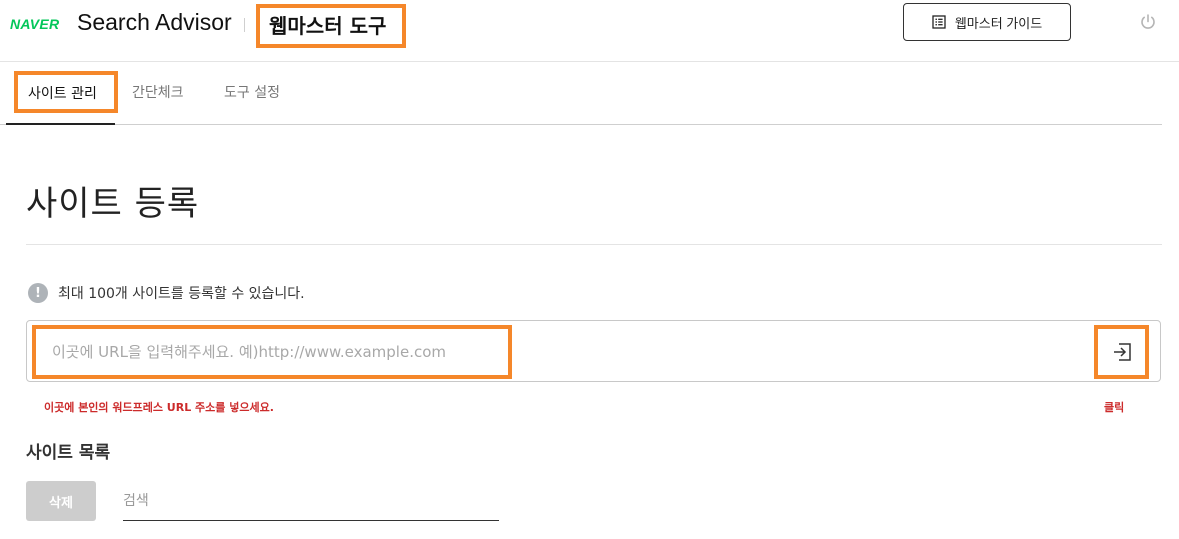 Image resolution: width=1179 pixels, height=539 pixels. What do you see at coordinates (594, 244) in the screenshot?
I see `title-divider` at bounding box center [594, 244].